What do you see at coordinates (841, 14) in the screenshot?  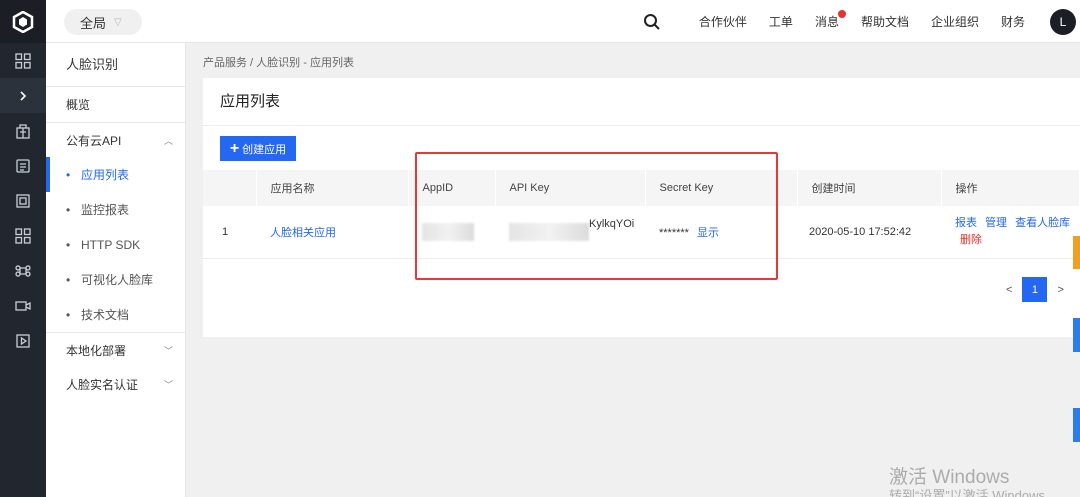 I see `notification-dot` at bounding box center [841, 14].